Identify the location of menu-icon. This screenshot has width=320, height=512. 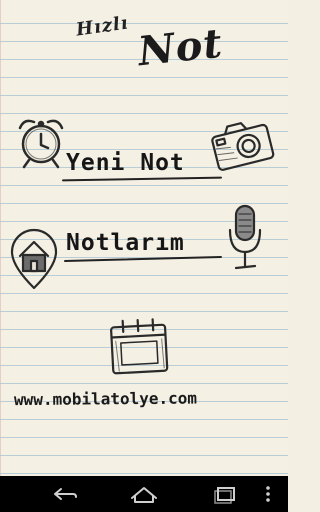
(268, 494).